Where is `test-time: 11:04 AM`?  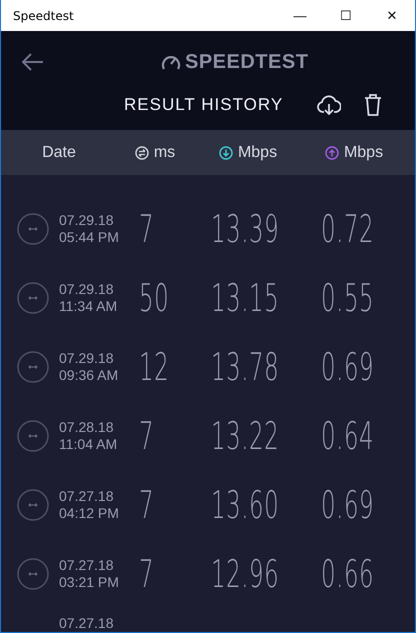
test-time: 11:04 AM is located at coordinates (88, 444).